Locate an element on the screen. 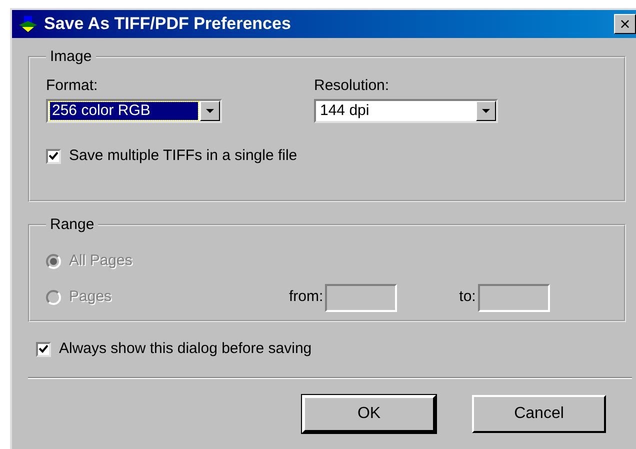  checkbox-label: Save multiple TIFFs in a single file is located at coordinates (183, 156).